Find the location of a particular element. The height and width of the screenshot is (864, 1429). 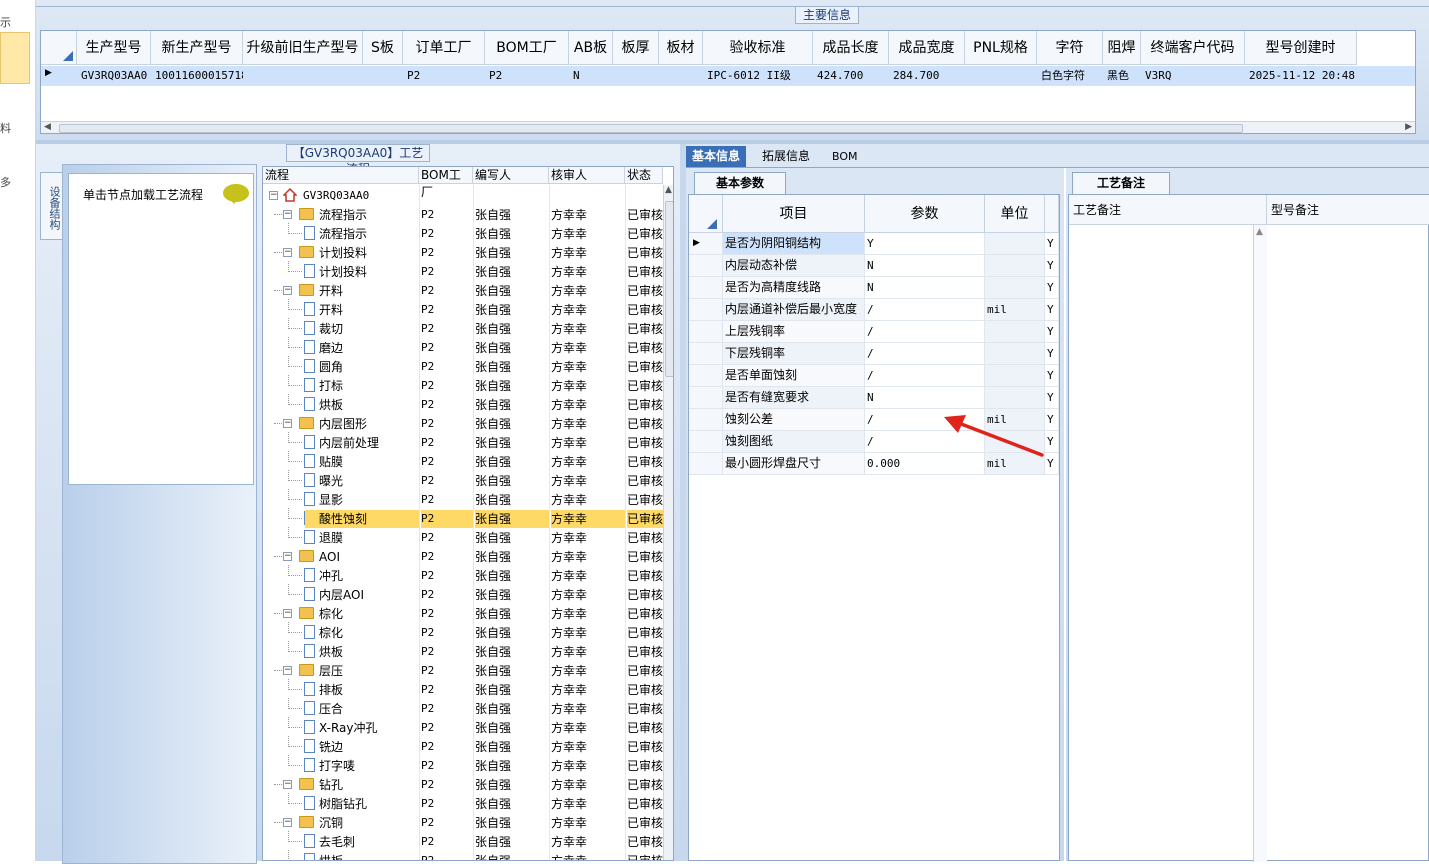

col-header-6: BOM工厂 is located at coordinates (527, 48).